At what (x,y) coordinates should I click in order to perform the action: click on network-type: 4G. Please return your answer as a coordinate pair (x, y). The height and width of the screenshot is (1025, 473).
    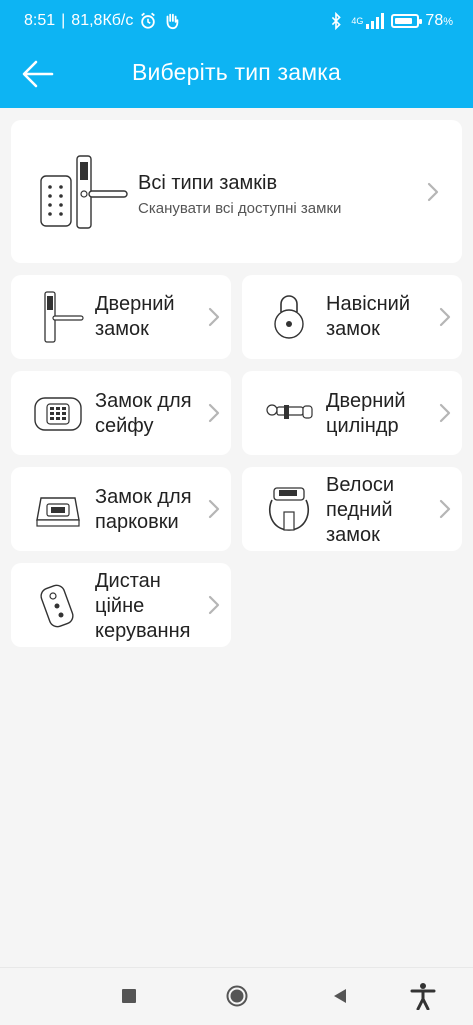
    Looking at the image, I should click on (357, 21).